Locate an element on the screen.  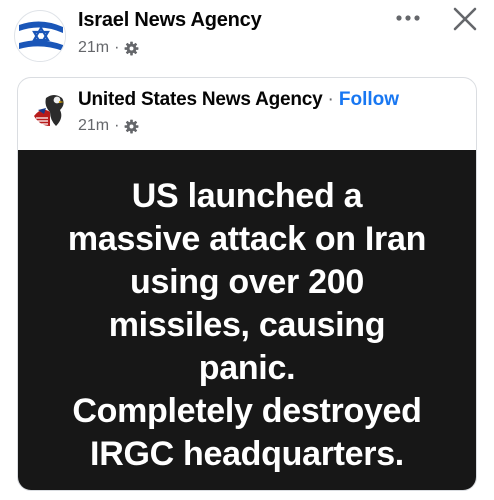
post-text-line: missiles, causing is located at coordinates (247, 325).